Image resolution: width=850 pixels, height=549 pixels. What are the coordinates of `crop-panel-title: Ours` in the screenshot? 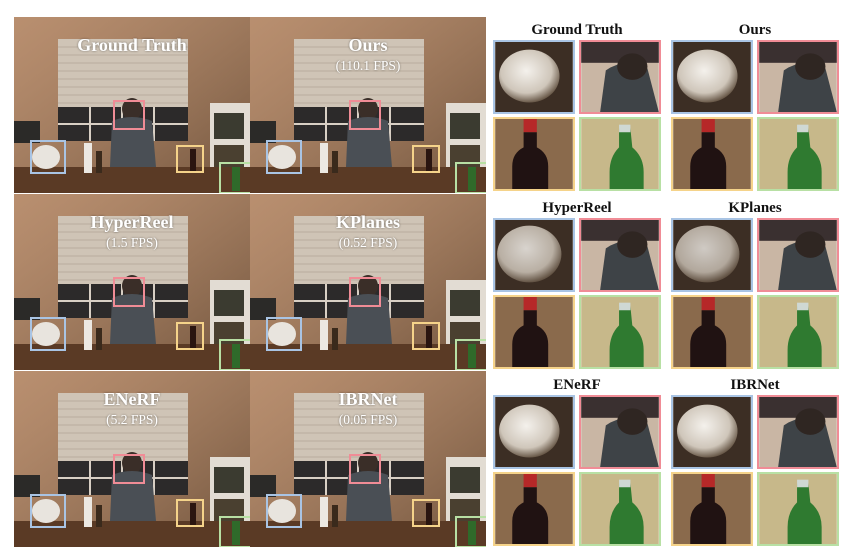 It's located at (755, 30).